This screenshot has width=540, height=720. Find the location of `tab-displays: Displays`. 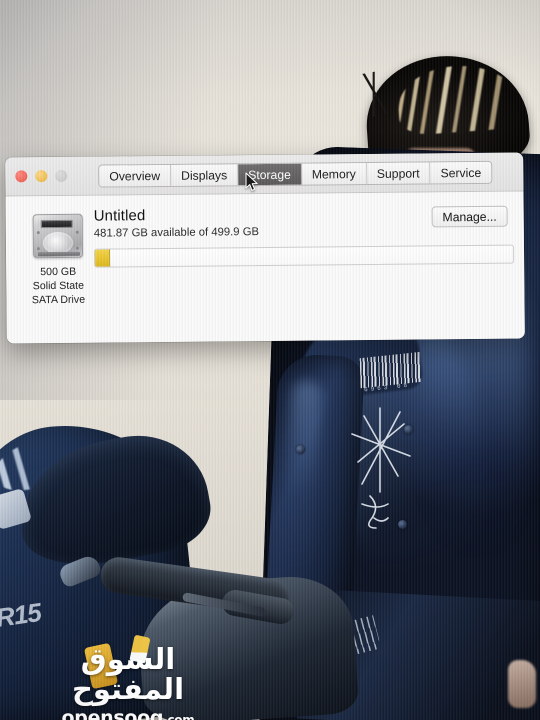

tab-displays: Displays is located at coordinates (204, 175).